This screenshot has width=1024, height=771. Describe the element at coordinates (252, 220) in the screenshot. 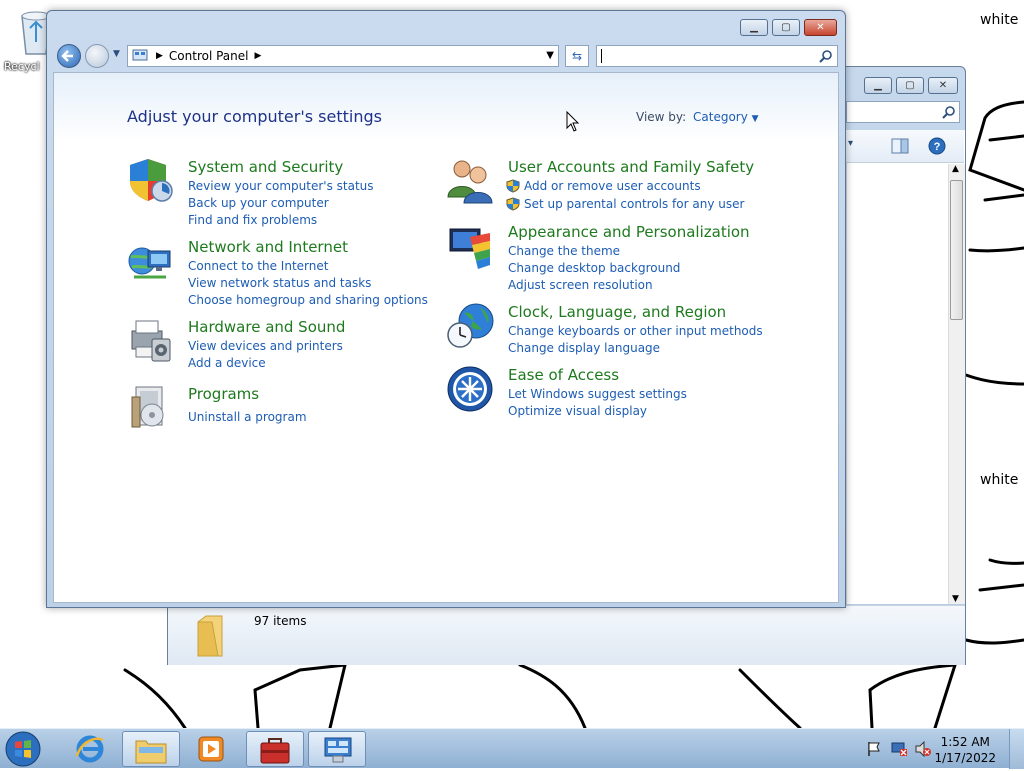

I see `link-find-fix-problems: Find and fix problems` at that location.